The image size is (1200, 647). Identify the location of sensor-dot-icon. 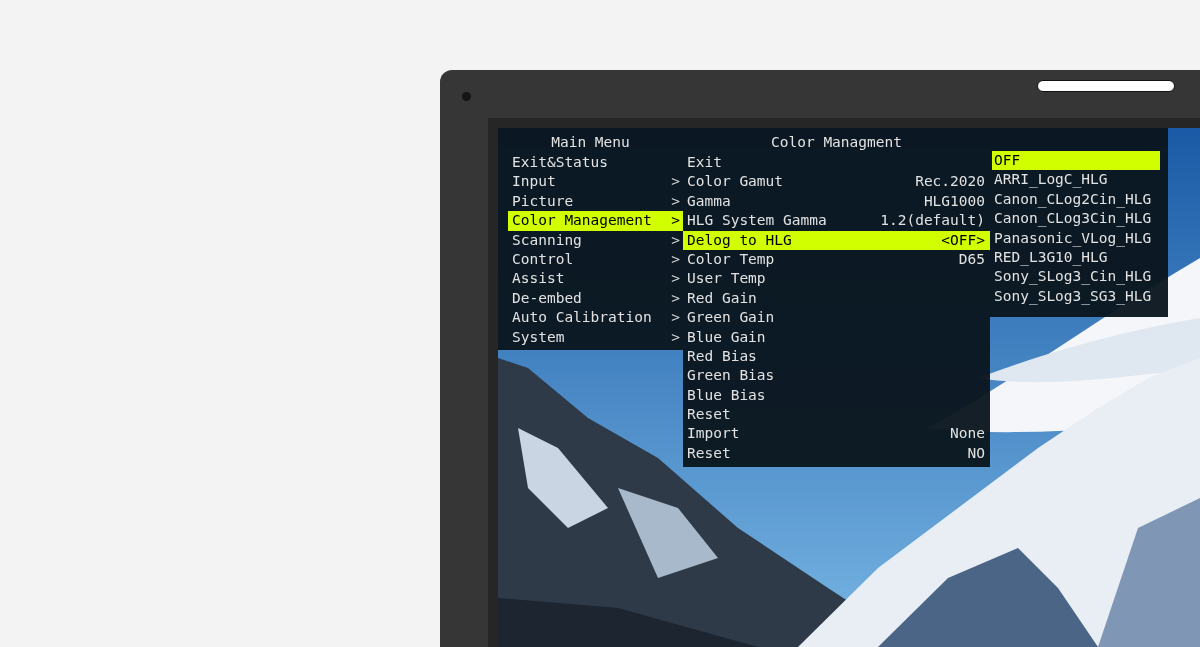
(466, 96).